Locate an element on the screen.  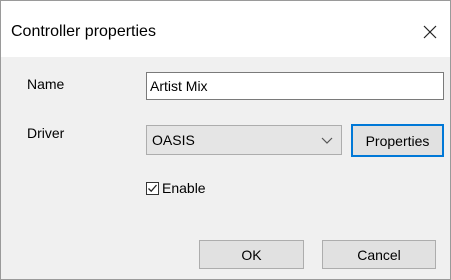
enable-label: Enable is located at coordinates (184, 188).